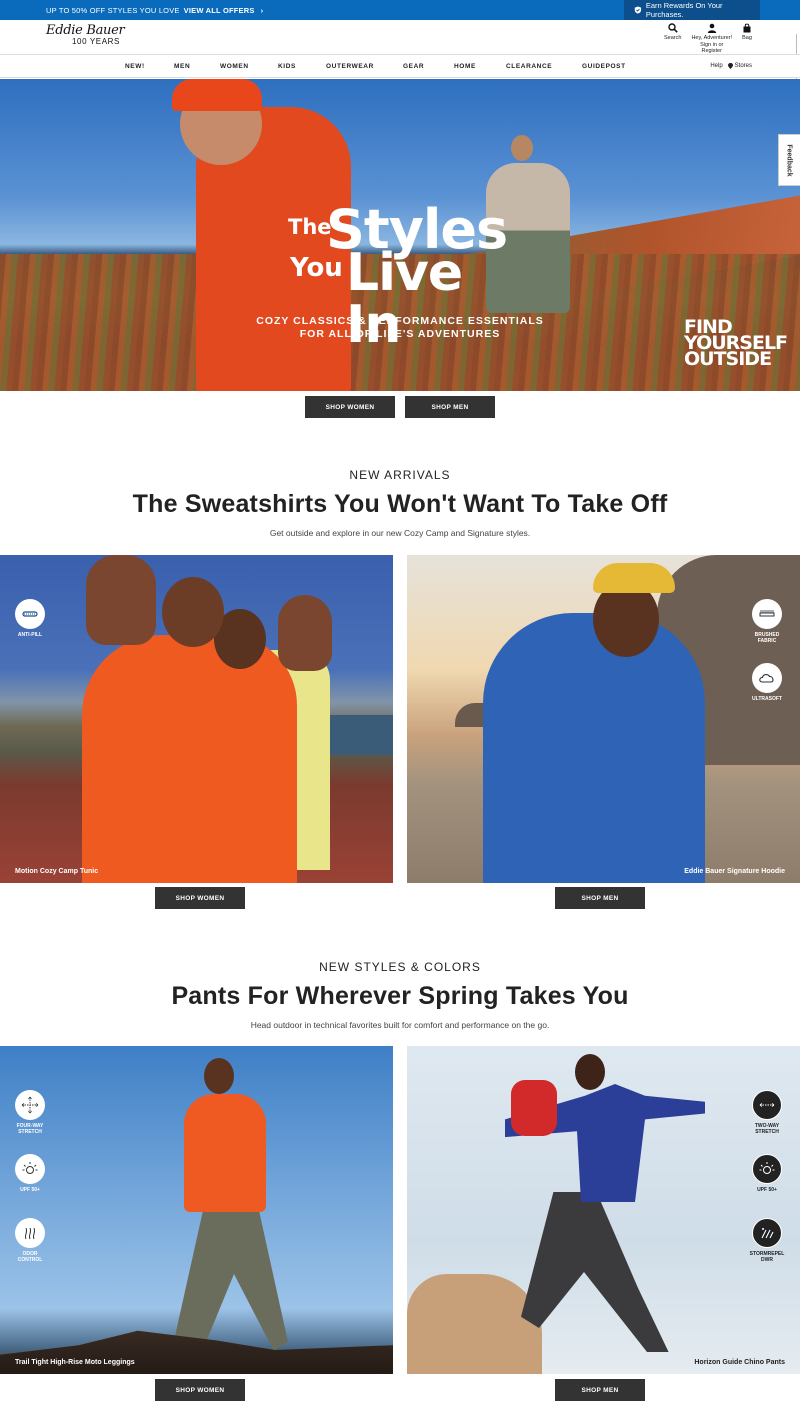 Image resolution: width=800 pixels, height=1426 pixels. I want to click on feedback-tab: Feedback, so click(789, 160).